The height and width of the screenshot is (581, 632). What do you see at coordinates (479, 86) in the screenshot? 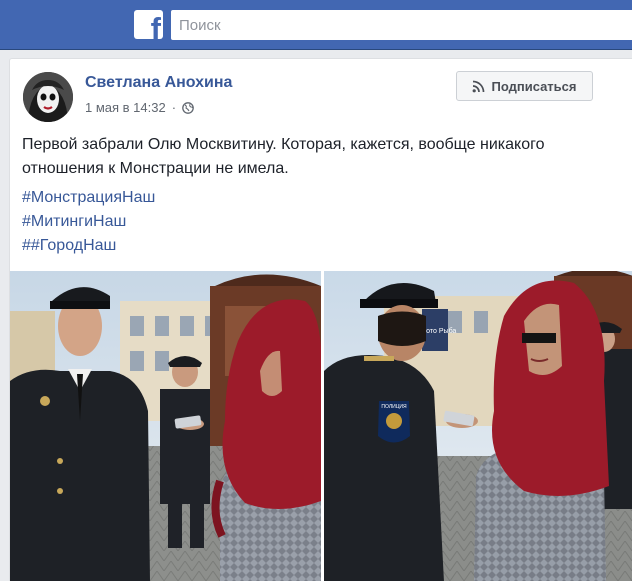
I see `rss-icon` at bounding box center [479, 86].